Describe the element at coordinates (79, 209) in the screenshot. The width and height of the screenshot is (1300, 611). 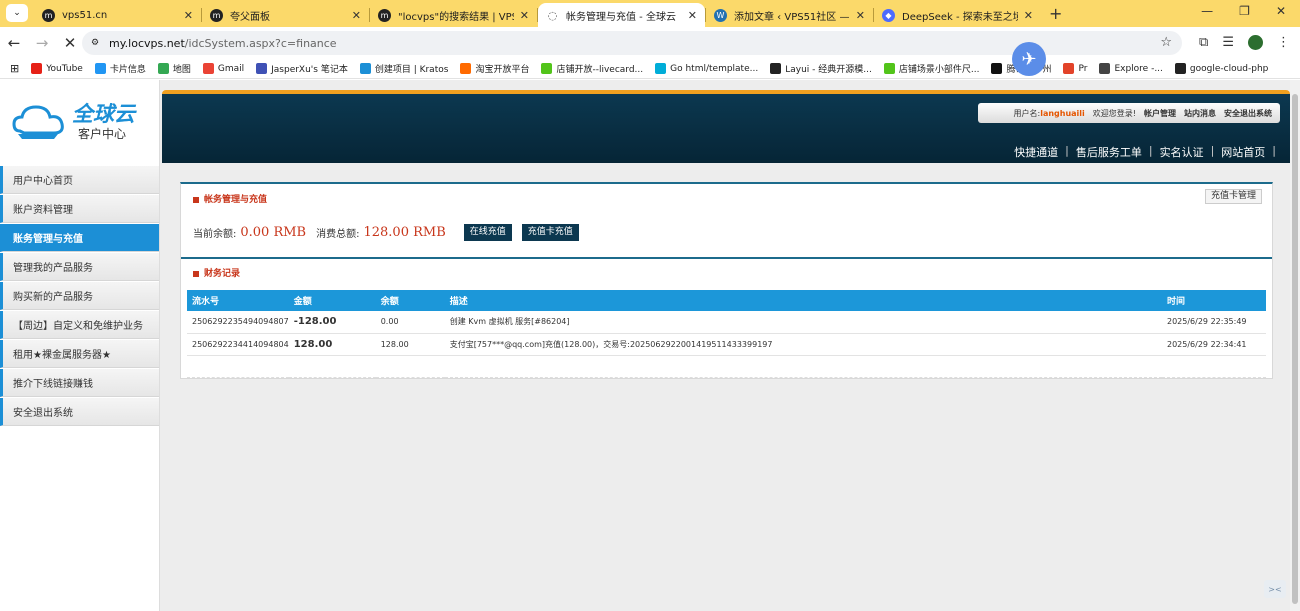
I see `sidebar-item-1: 账户资料管理` at that location.